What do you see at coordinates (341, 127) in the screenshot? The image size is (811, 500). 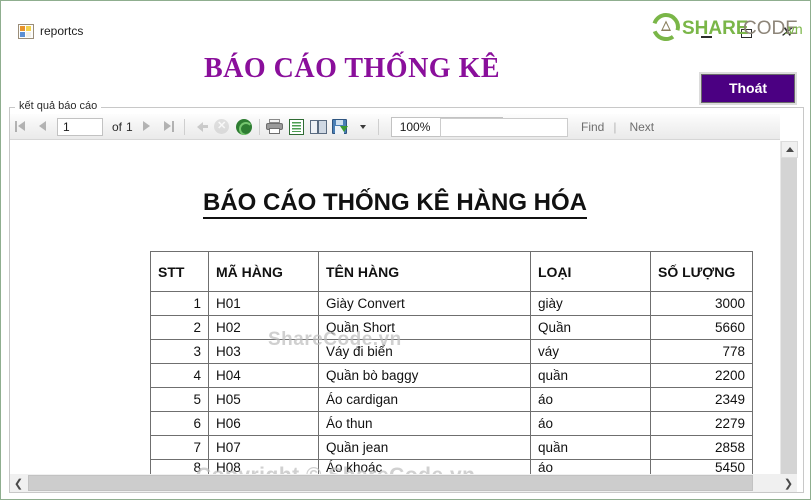 I see `export-button` at bounding box center [341, 127].